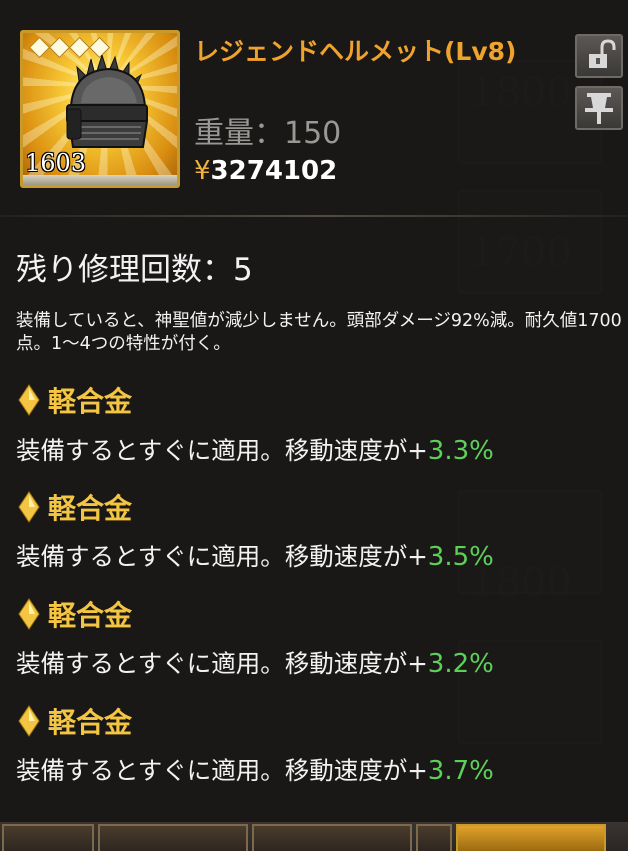 The height and width of the screenshot is (851, 628). What do you see at coordinates (460, 451) in the screenshot?
I see `trait-value: 3.3%` at bounding box center [460, 451].